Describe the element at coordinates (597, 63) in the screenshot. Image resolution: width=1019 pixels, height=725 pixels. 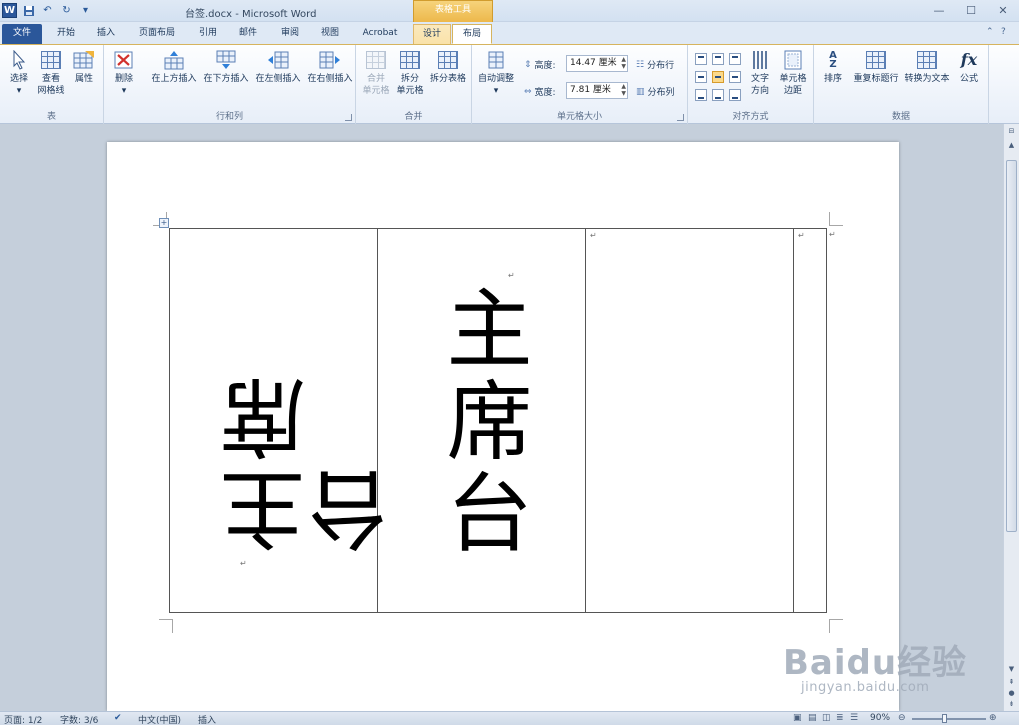
I see `height-spinner: 14.47 厘米 ▲ ▼` at that location.